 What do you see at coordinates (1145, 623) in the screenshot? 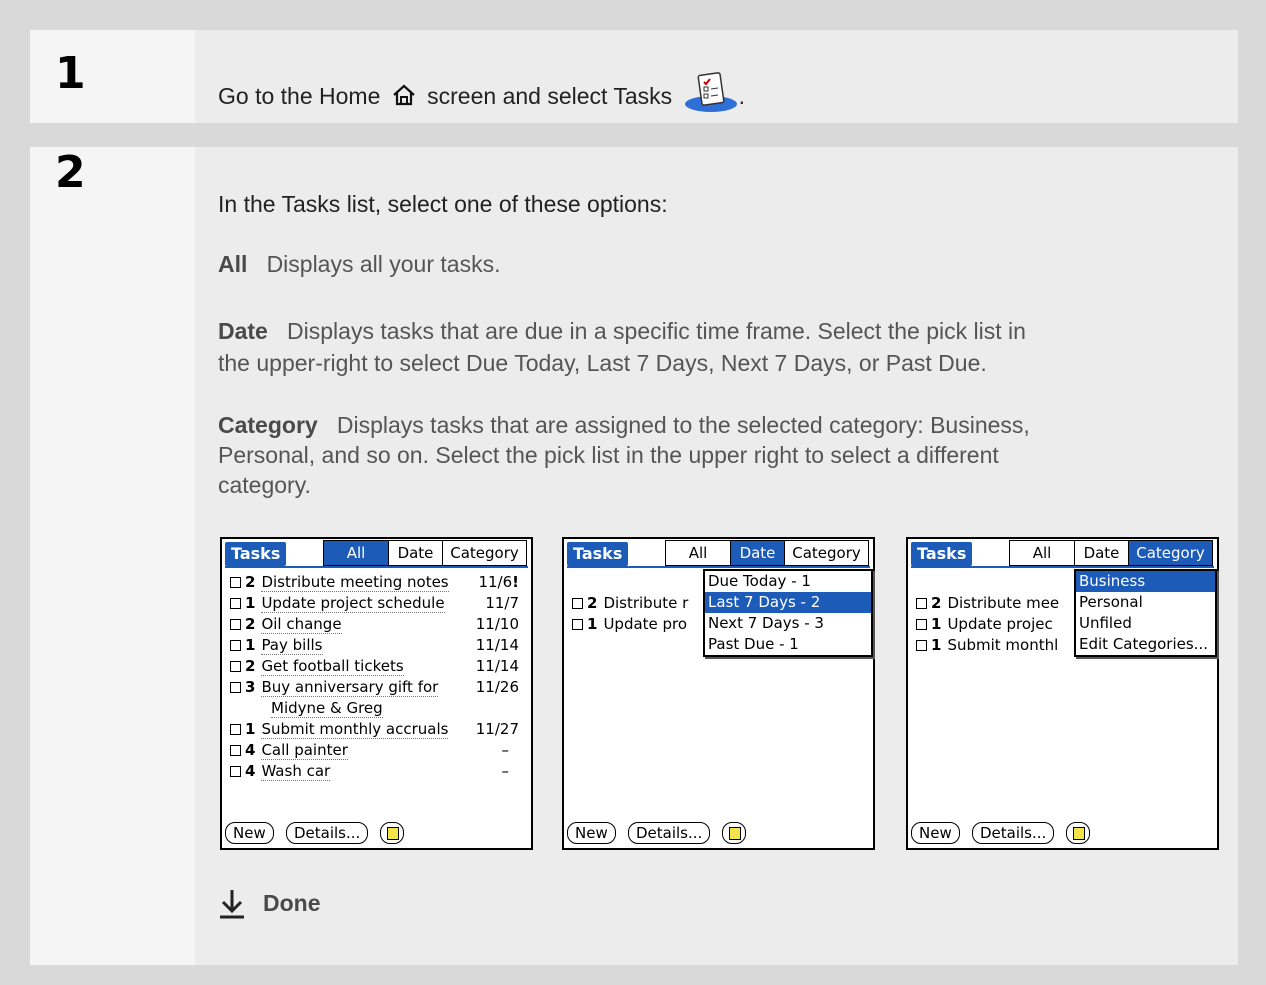
I see `picklist-item-unfiled: Unfiled` at bounding box center [1145, 623].